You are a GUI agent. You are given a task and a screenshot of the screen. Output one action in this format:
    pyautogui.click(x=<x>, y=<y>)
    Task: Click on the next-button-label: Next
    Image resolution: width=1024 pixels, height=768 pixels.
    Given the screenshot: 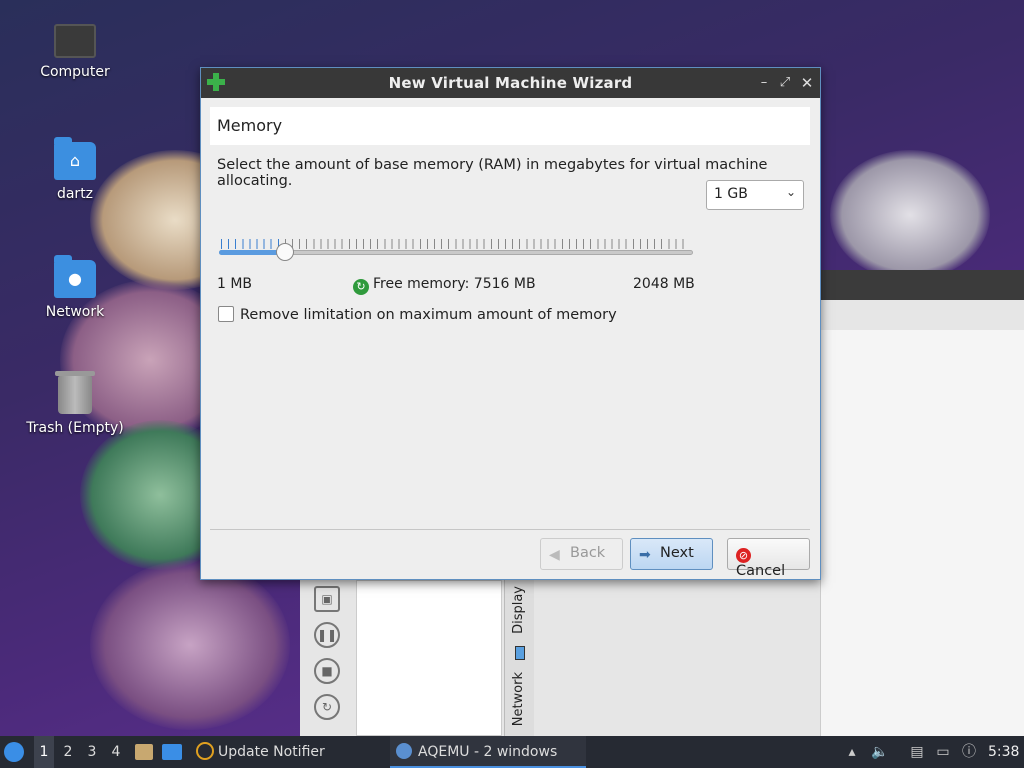 What is the action you would take?
    pyautogui.click(x=677, y=553)
    